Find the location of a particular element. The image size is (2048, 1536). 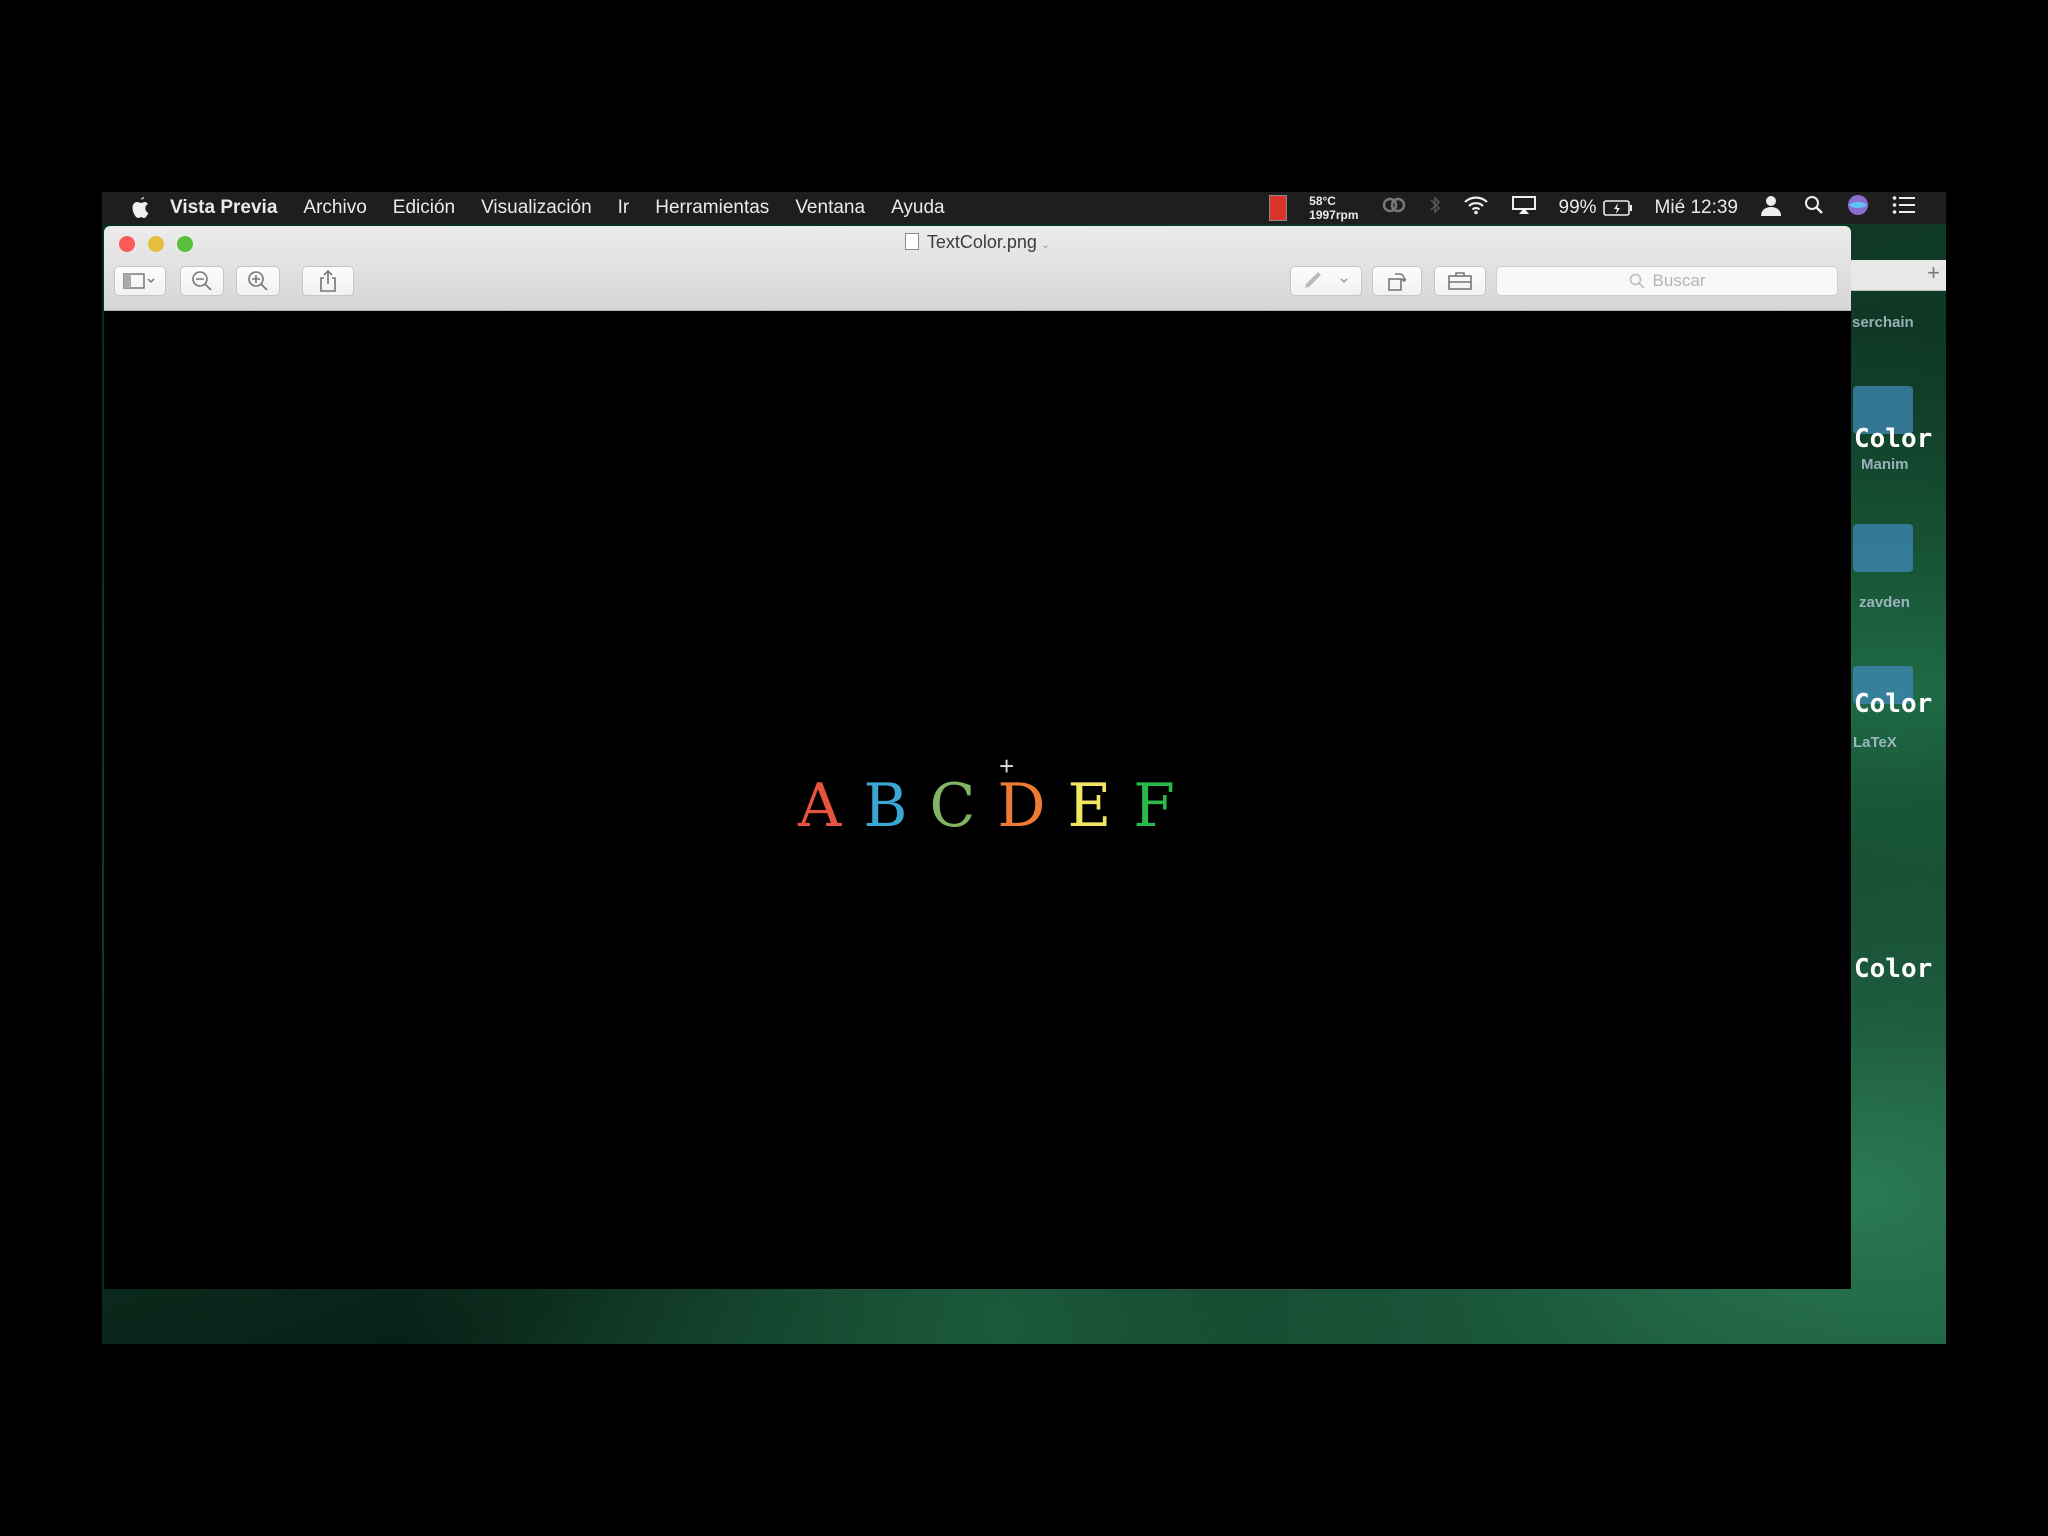

folder-icon is located at coordinates (1883, 548).